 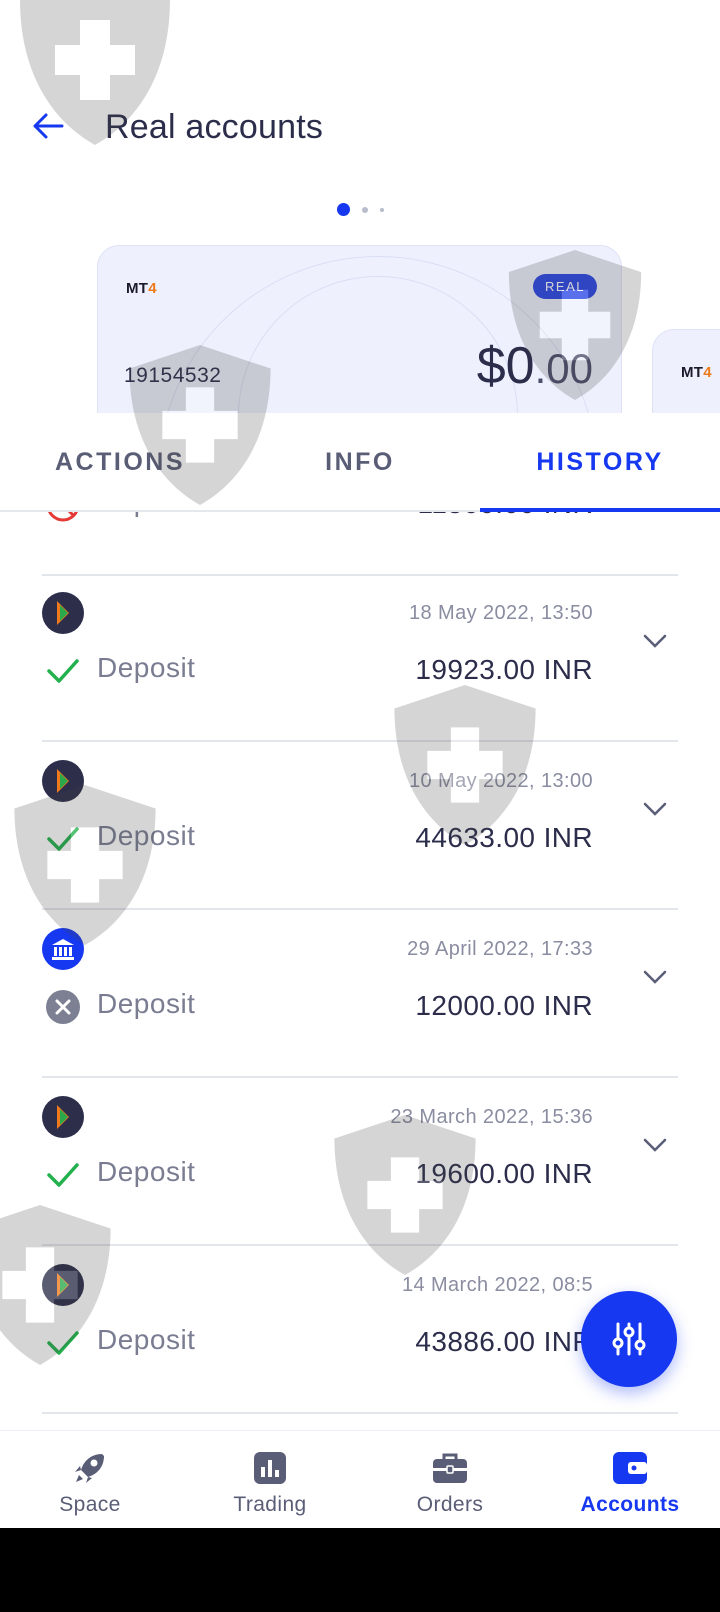 I want to click on tab-info: INFO, so click(x=360, y=462).